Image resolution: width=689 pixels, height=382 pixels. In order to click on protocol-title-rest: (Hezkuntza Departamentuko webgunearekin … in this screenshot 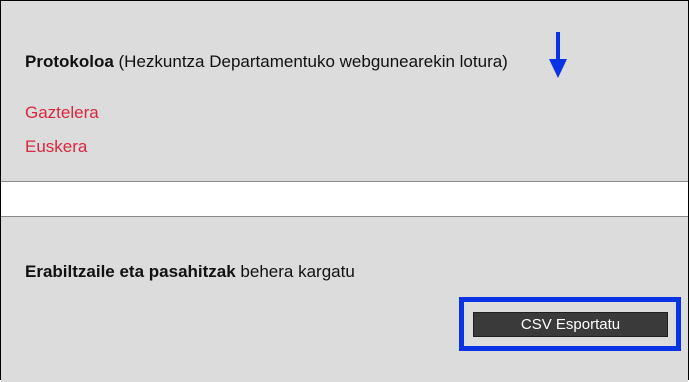, I will do `click(310, 61)`.